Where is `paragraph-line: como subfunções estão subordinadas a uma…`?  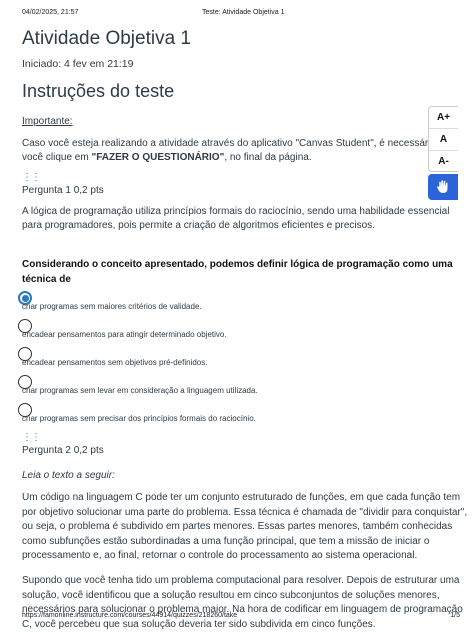 paragraph-line: como subfunções estão subordinadas a uma… is located at coordinates (226, 541).